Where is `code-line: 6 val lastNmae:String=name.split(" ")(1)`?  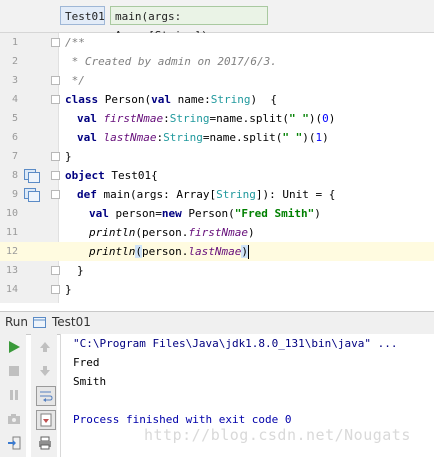
code-line: 6 val lastNmae:String=name.split(" ")(1) is located at coordinates (217, 137).